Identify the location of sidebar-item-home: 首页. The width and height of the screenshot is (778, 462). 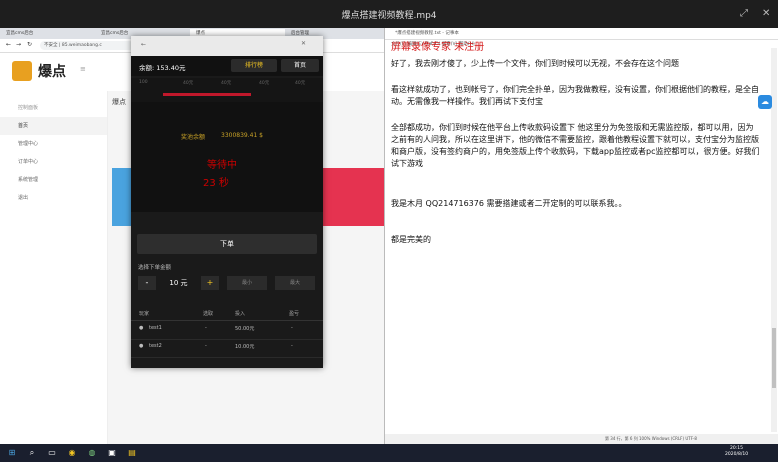
(53, 126).